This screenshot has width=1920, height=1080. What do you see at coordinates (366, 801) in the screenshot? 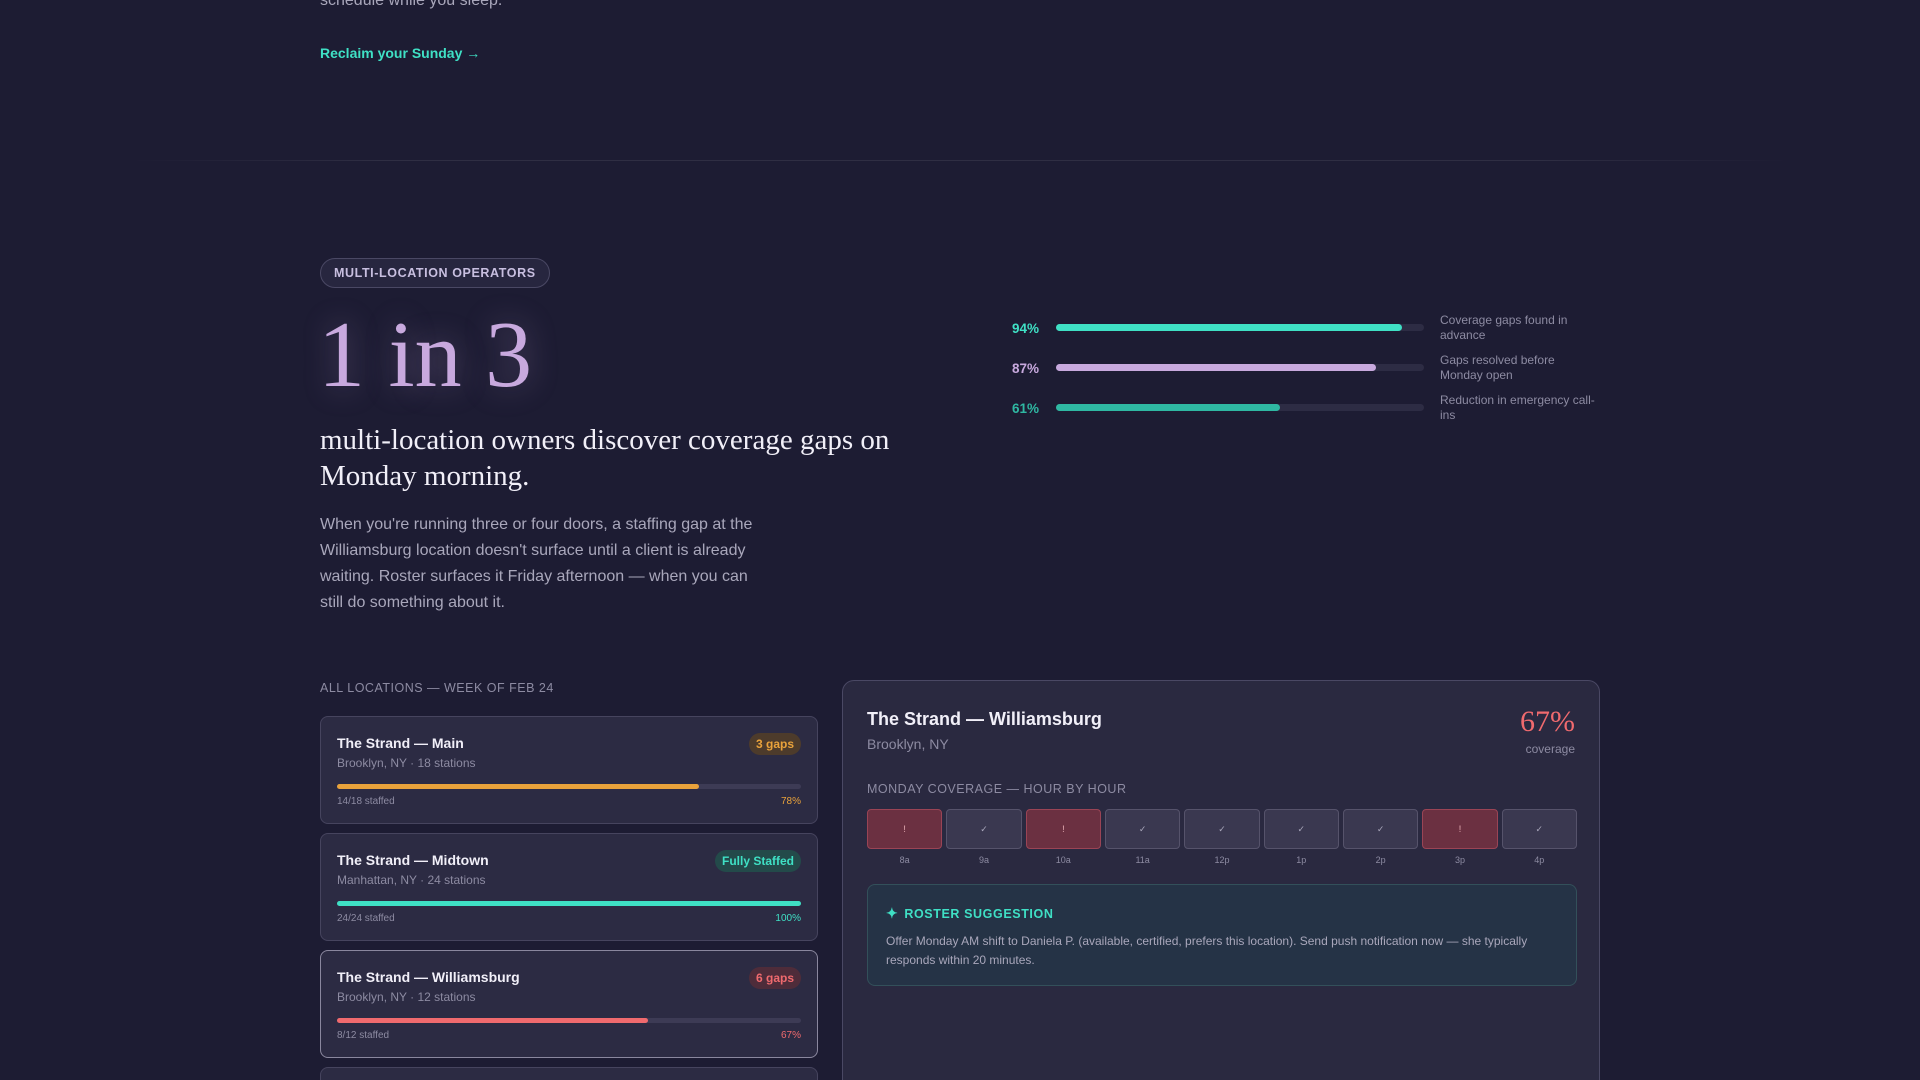
I see `staffed-count: 14/18 staffed` at bounding box center [366, 801].